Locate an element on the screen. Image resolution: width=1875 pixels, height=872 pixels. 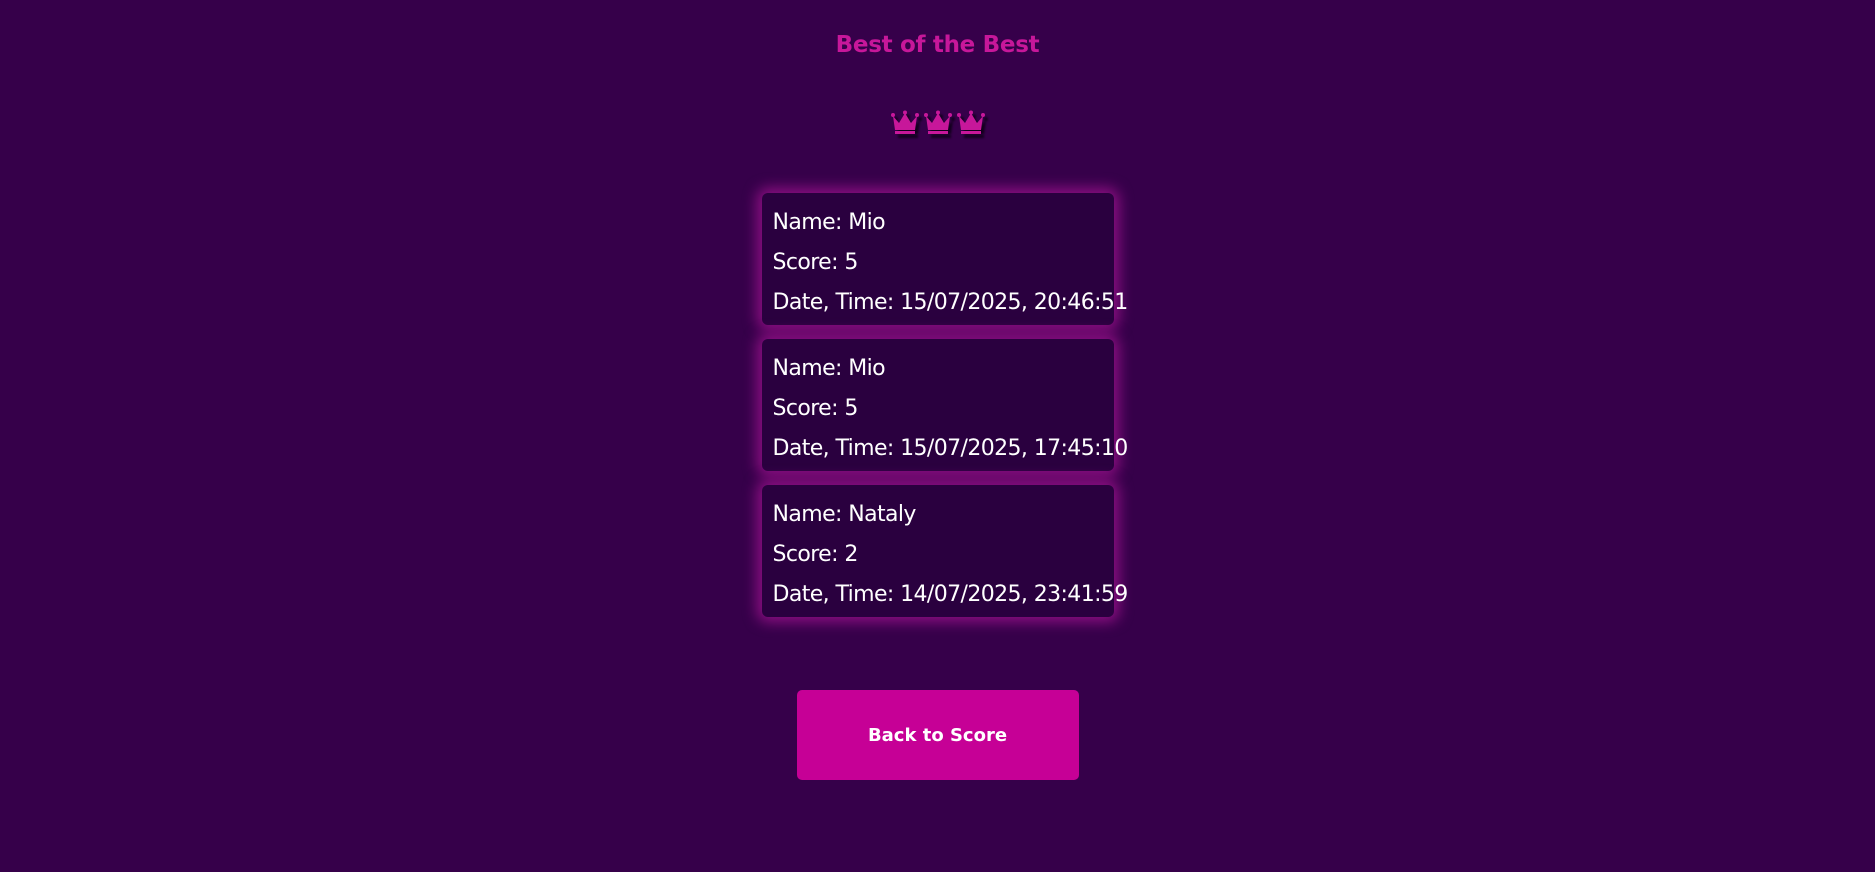
page-title: Best of the Best is located at coordinates (937, 45).